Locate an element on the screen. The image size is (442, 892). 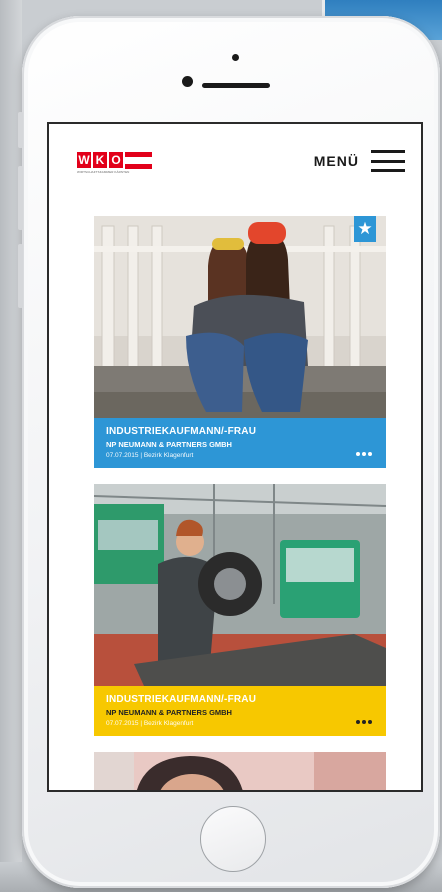
top-bar: W K O WIRTSCHAFTSKAMMER KÄRNTEN MENÜ is located at coordinates (235, 158).